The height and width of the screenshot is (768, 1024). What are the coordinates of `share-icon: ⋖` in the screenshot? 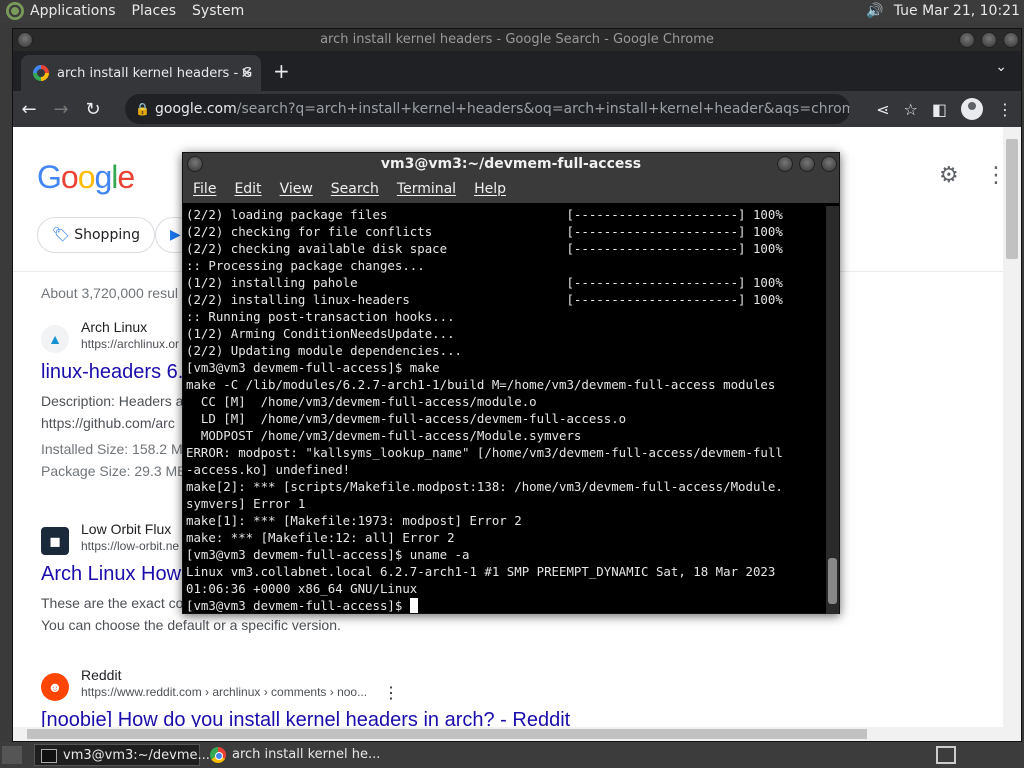 It's located at (882, 109).